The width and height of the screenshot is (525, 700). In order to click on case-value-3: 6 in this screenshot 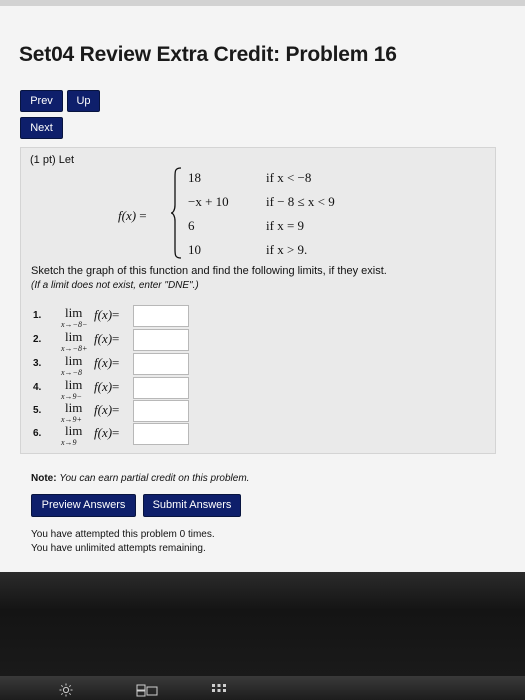, I will do `click(191, 225)`.